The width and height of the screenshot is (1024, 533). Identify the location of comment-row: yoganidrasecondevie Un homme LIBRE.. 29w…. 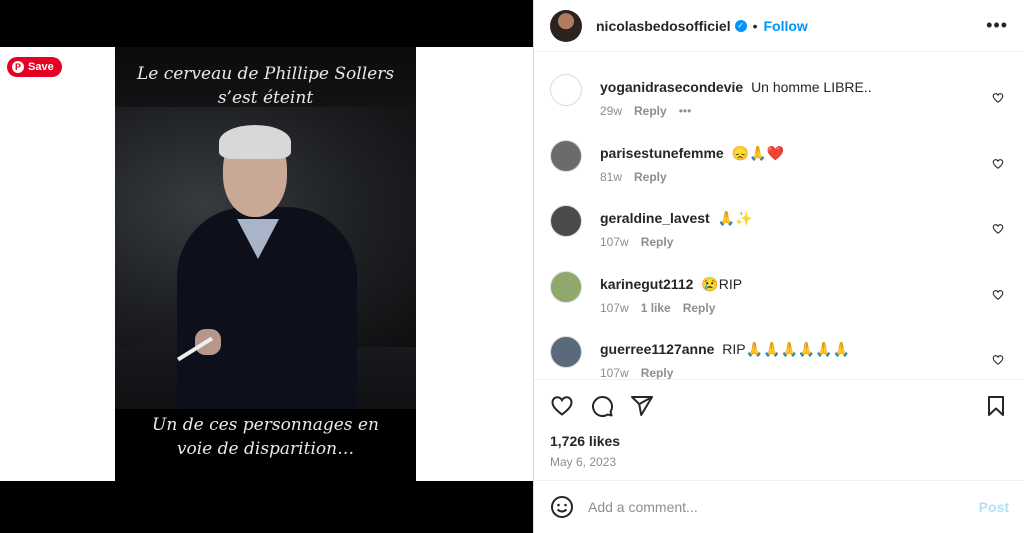
(779, 103).